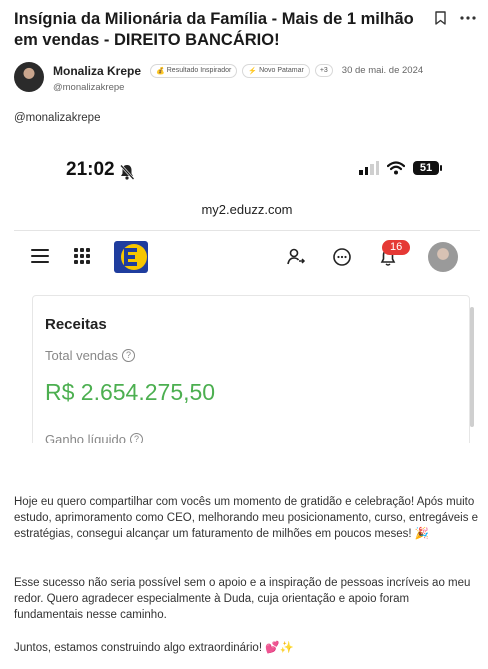 This screenshot has height=669, width=488. What do you see at coordinates (247, 209) in the screenshot?
I see `browser-url: my2.eduzz.com` at bounding box center [247, 209].